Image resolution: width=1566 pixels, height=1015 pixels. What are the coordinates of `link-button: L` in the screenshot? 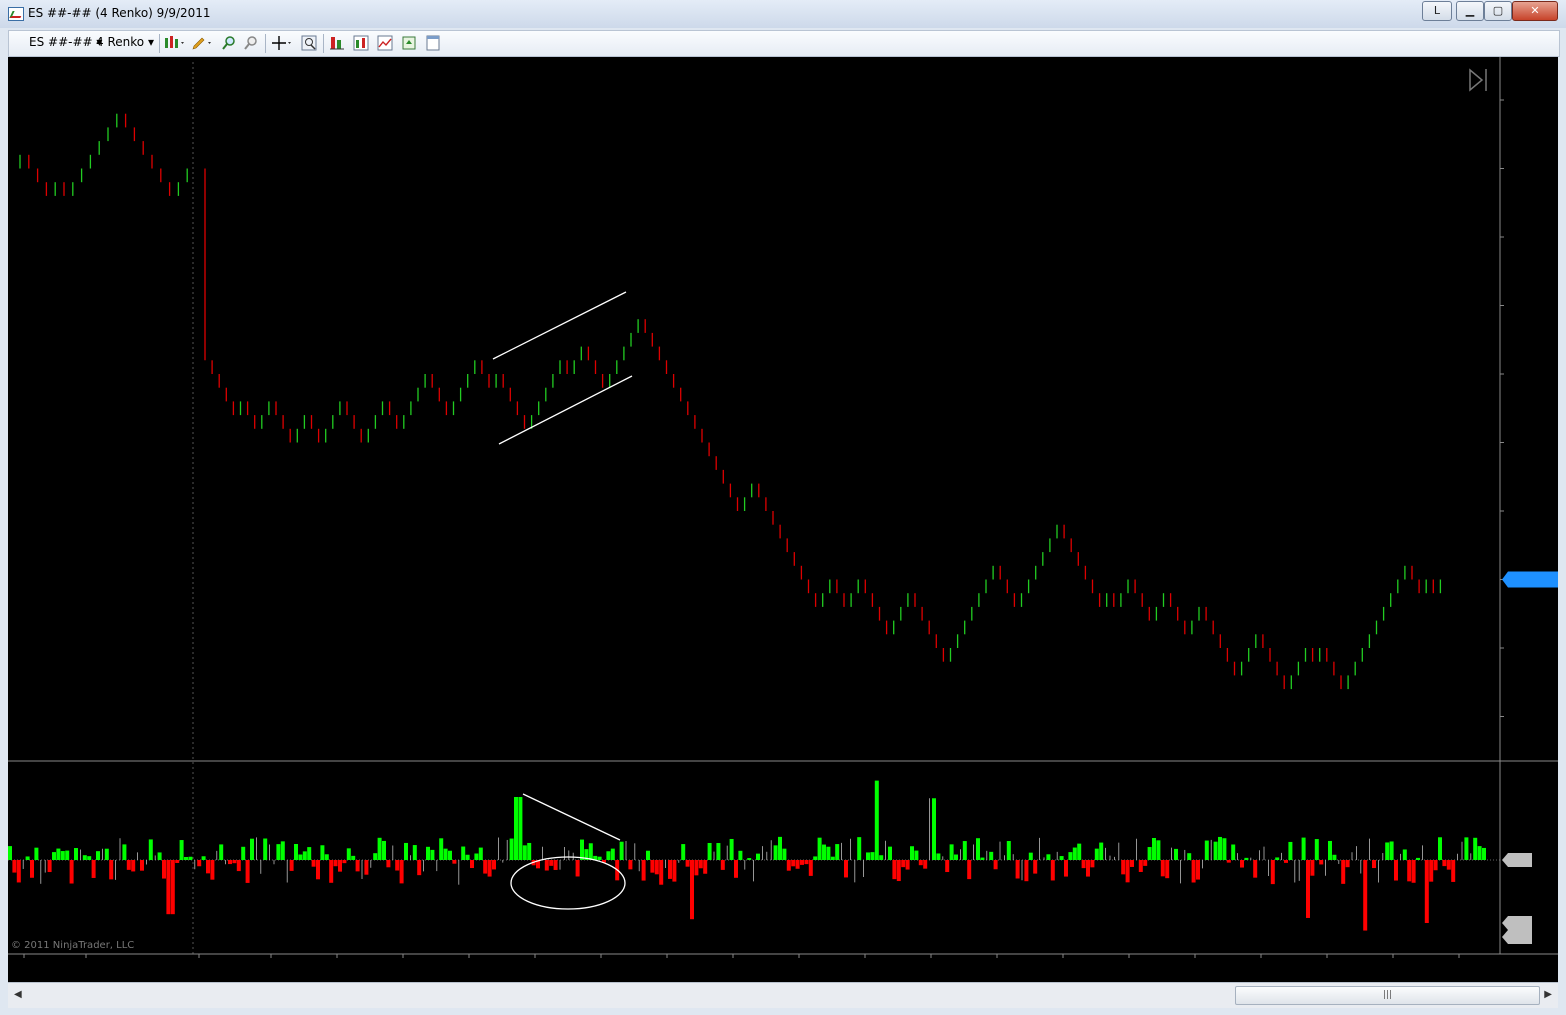 It's located at (1437, 11).